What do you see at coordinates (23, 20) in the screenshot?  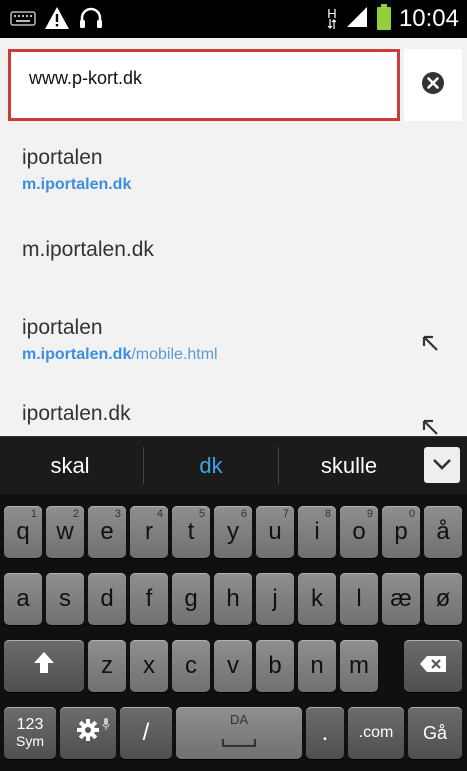 I see `keyboard-icon` at bounding box center [23, 20].